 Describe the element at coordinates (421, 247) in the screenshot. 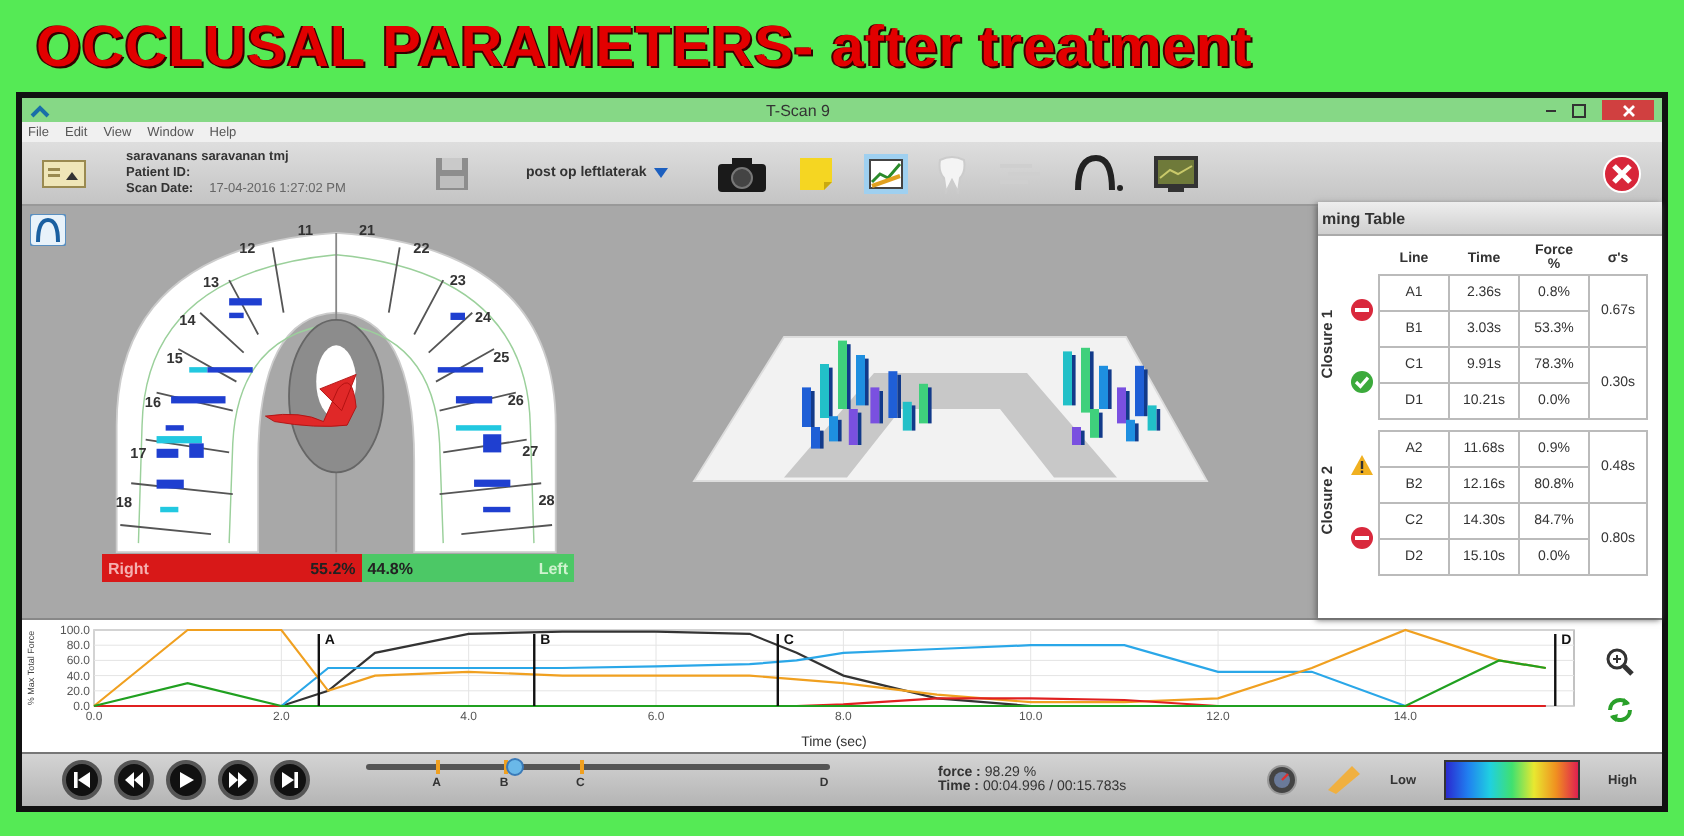

I see `tooth-number: 22` at that location.